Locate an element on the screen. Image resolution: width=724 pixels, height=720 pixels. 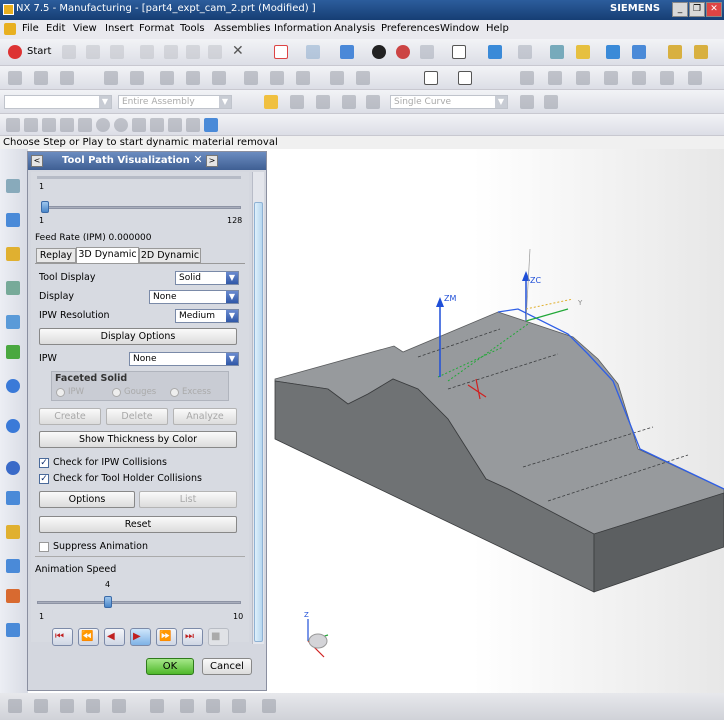
animation-speed-thumb is located at coordinates (107, 602).